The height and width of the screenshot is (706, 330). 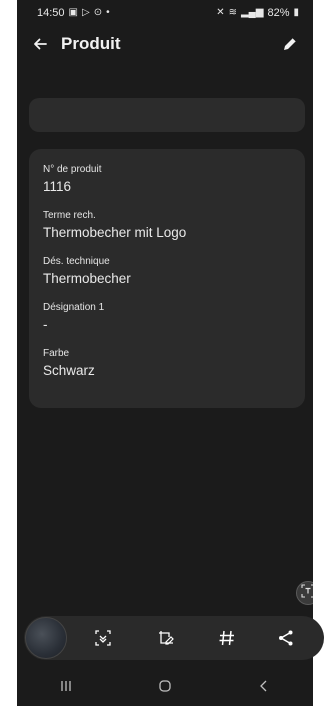 What do you see at coordinates (91, 43) in the screenshot?
I see `page-title: Produit` at bounding box center [91, 43].